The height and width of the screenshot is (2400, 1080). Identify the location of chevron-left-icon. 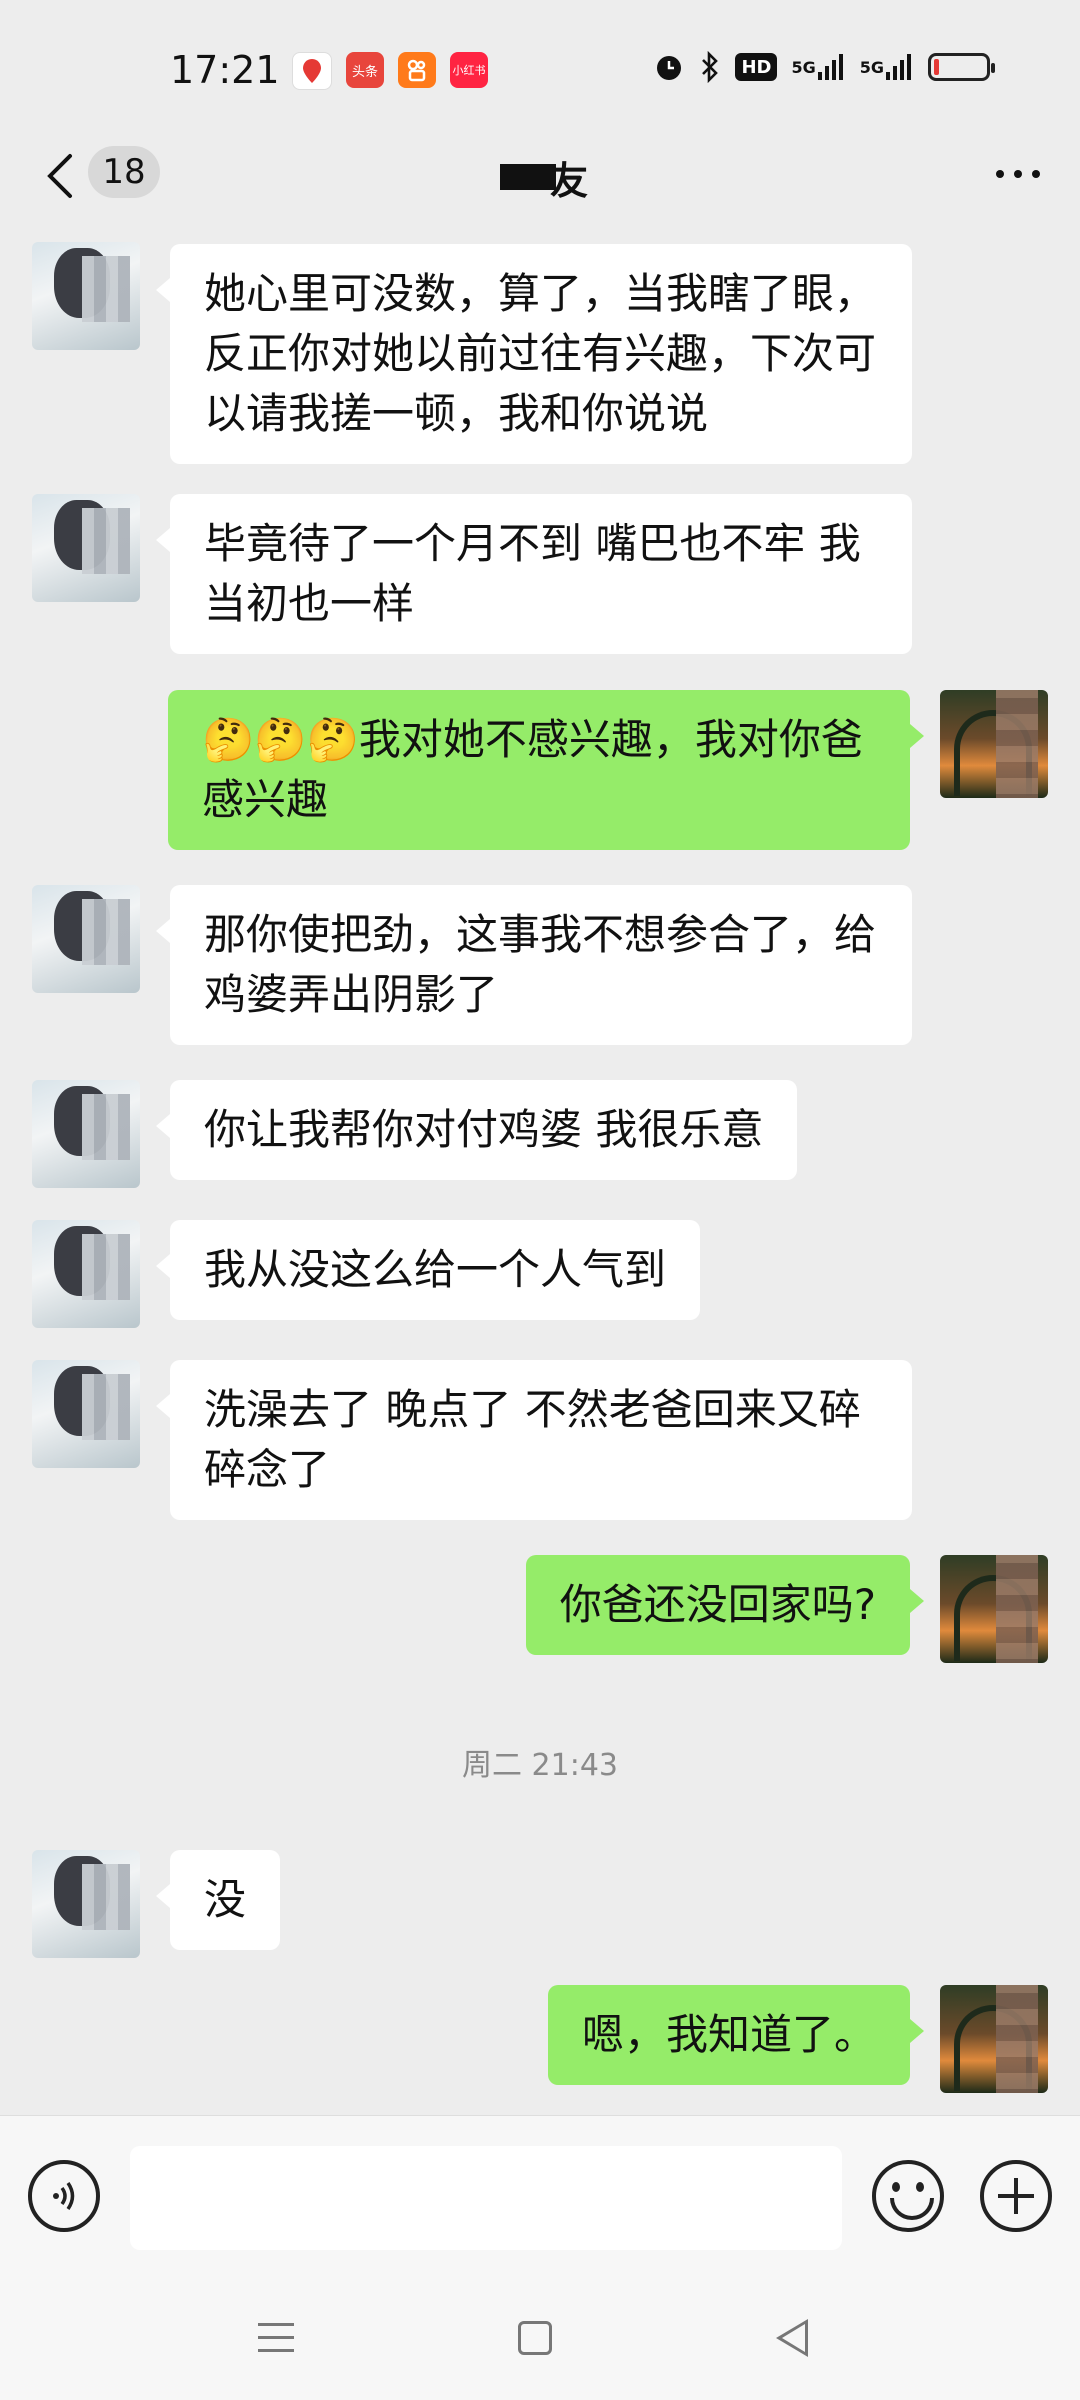
(59, 176).